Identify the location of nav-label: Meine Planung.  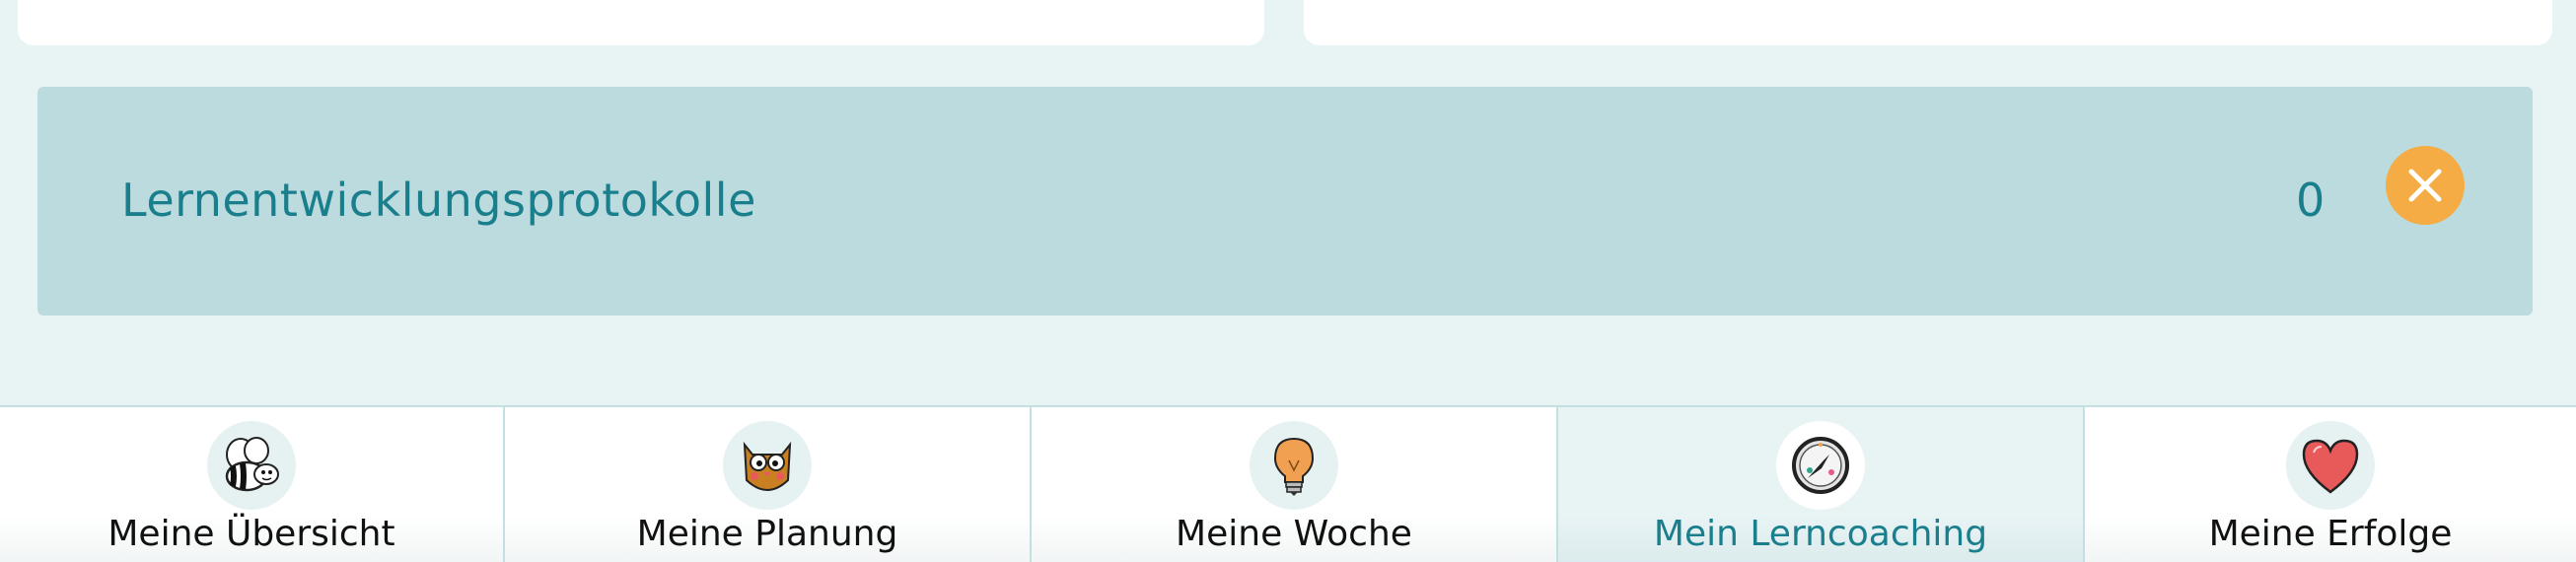
(767, 534).